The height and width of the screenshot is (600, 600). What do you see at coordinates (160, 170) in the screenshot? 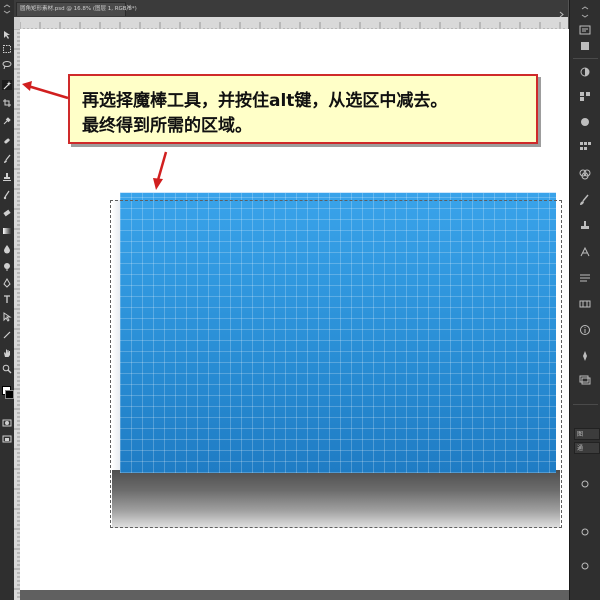
I see `pointer-arrow-to-selection` at bounding box center [160, 170].